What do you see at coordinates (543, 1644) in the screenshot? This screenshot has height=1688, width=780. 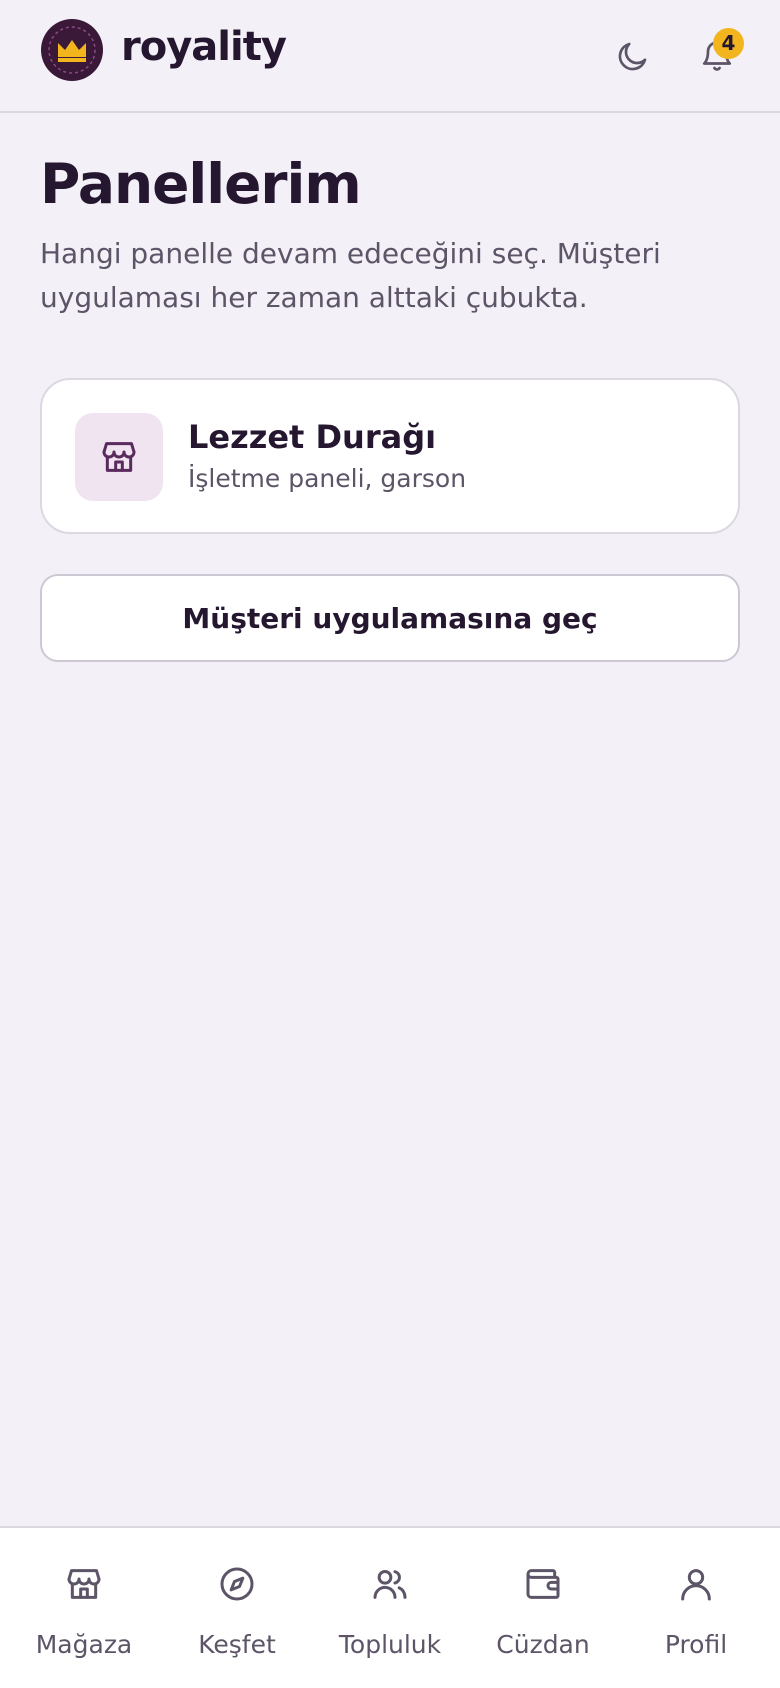 I see `nav-label: Cüzdan` at bounding box center [543, 1644].